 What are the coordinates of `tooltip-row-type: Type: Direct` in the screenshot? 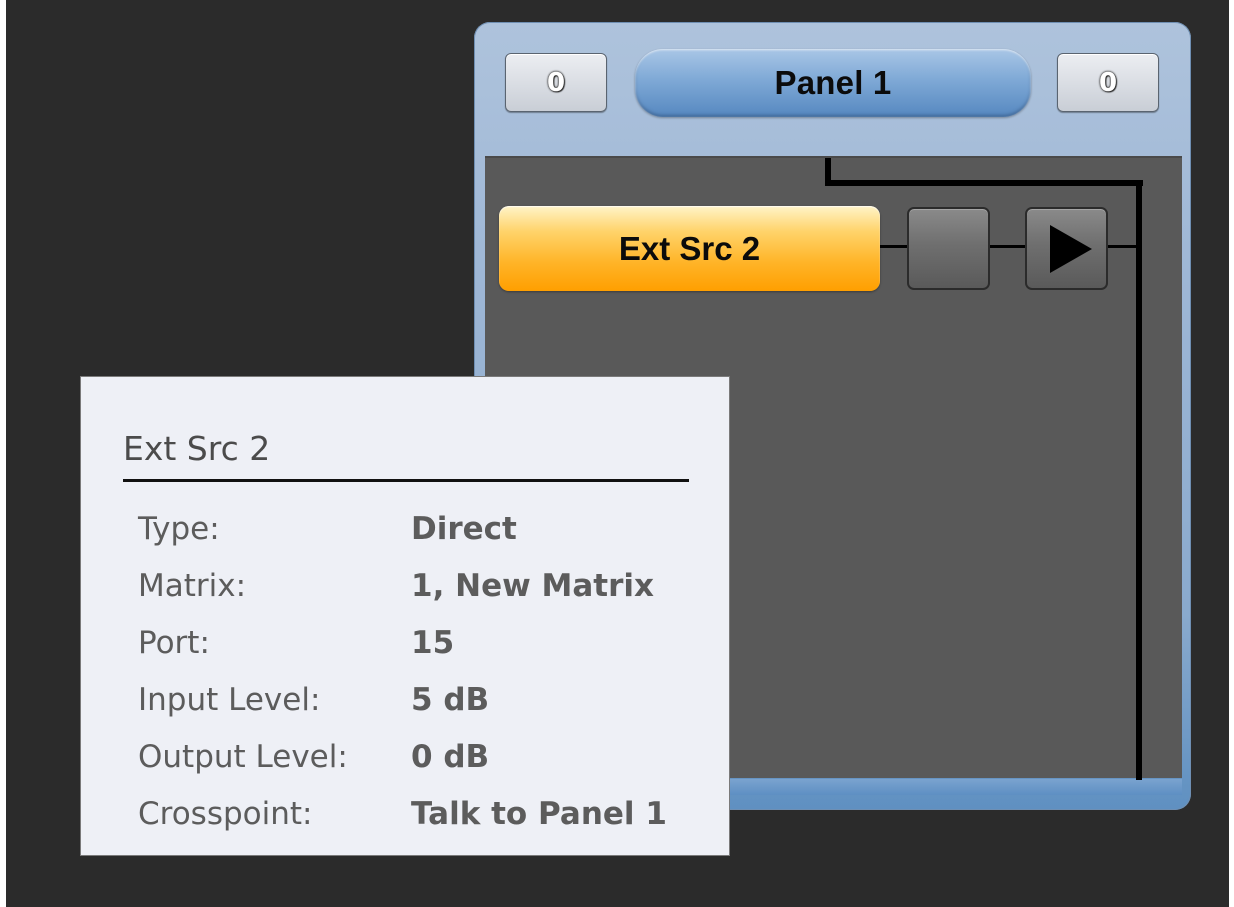 It's located at (428, 536).